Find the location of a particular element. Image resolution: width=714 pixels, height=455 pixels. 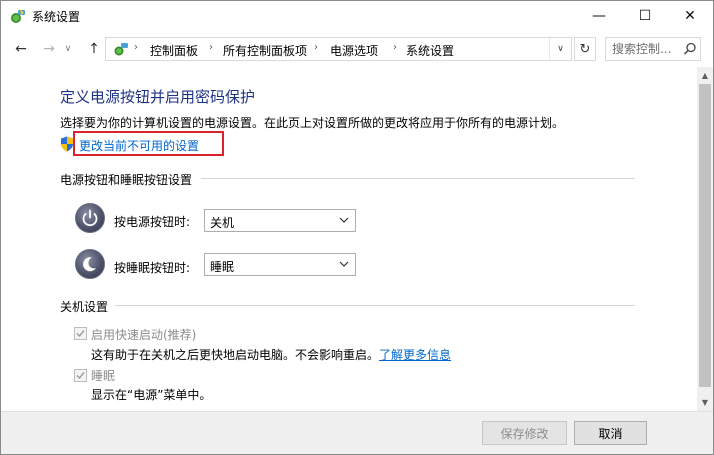

shutdown-section-heading: 关机设置 is located at coordinates (84, 307).